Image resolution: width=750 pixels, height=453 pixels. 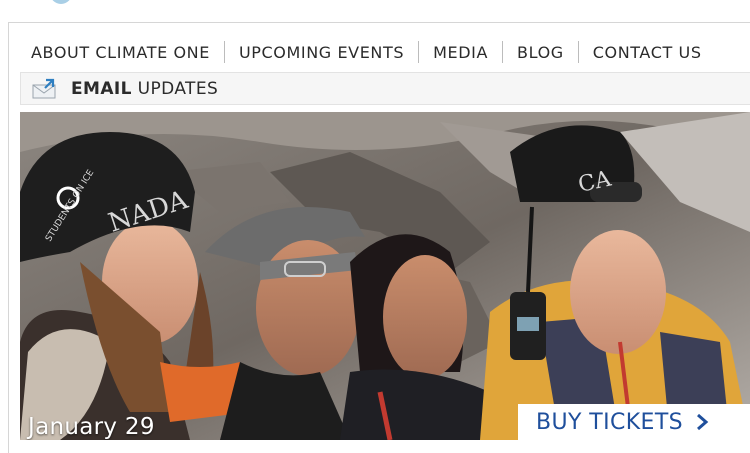 I want to click on nav-about-climate-one: ABOUT CLIMATE ONE, so click(x=120, y=52).